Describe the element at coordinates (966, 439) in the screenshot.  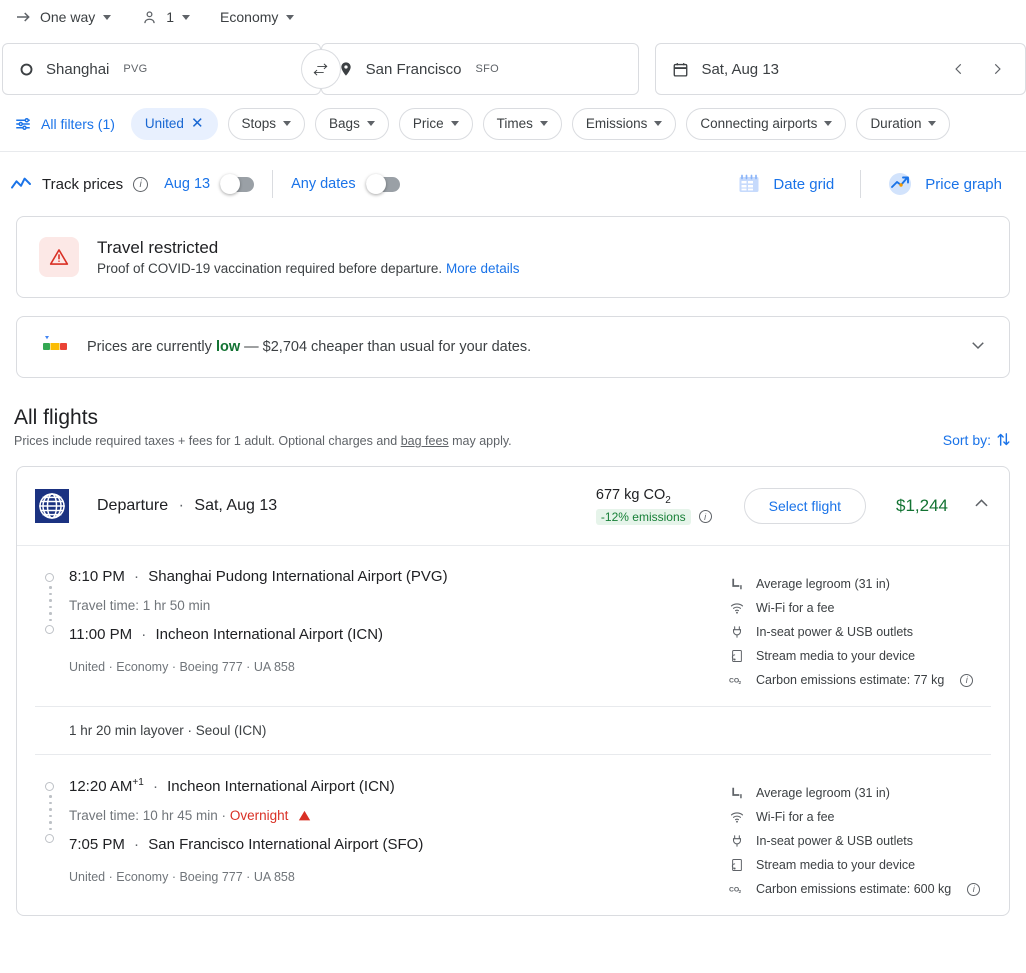
I see `sort-by-label: Sort by:` at that location.